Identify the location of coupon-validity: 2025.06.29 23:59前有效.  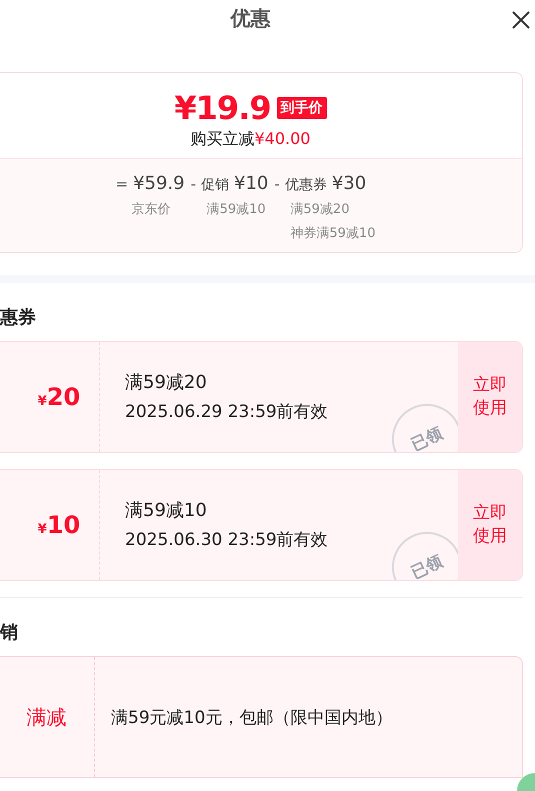
(227, 412).